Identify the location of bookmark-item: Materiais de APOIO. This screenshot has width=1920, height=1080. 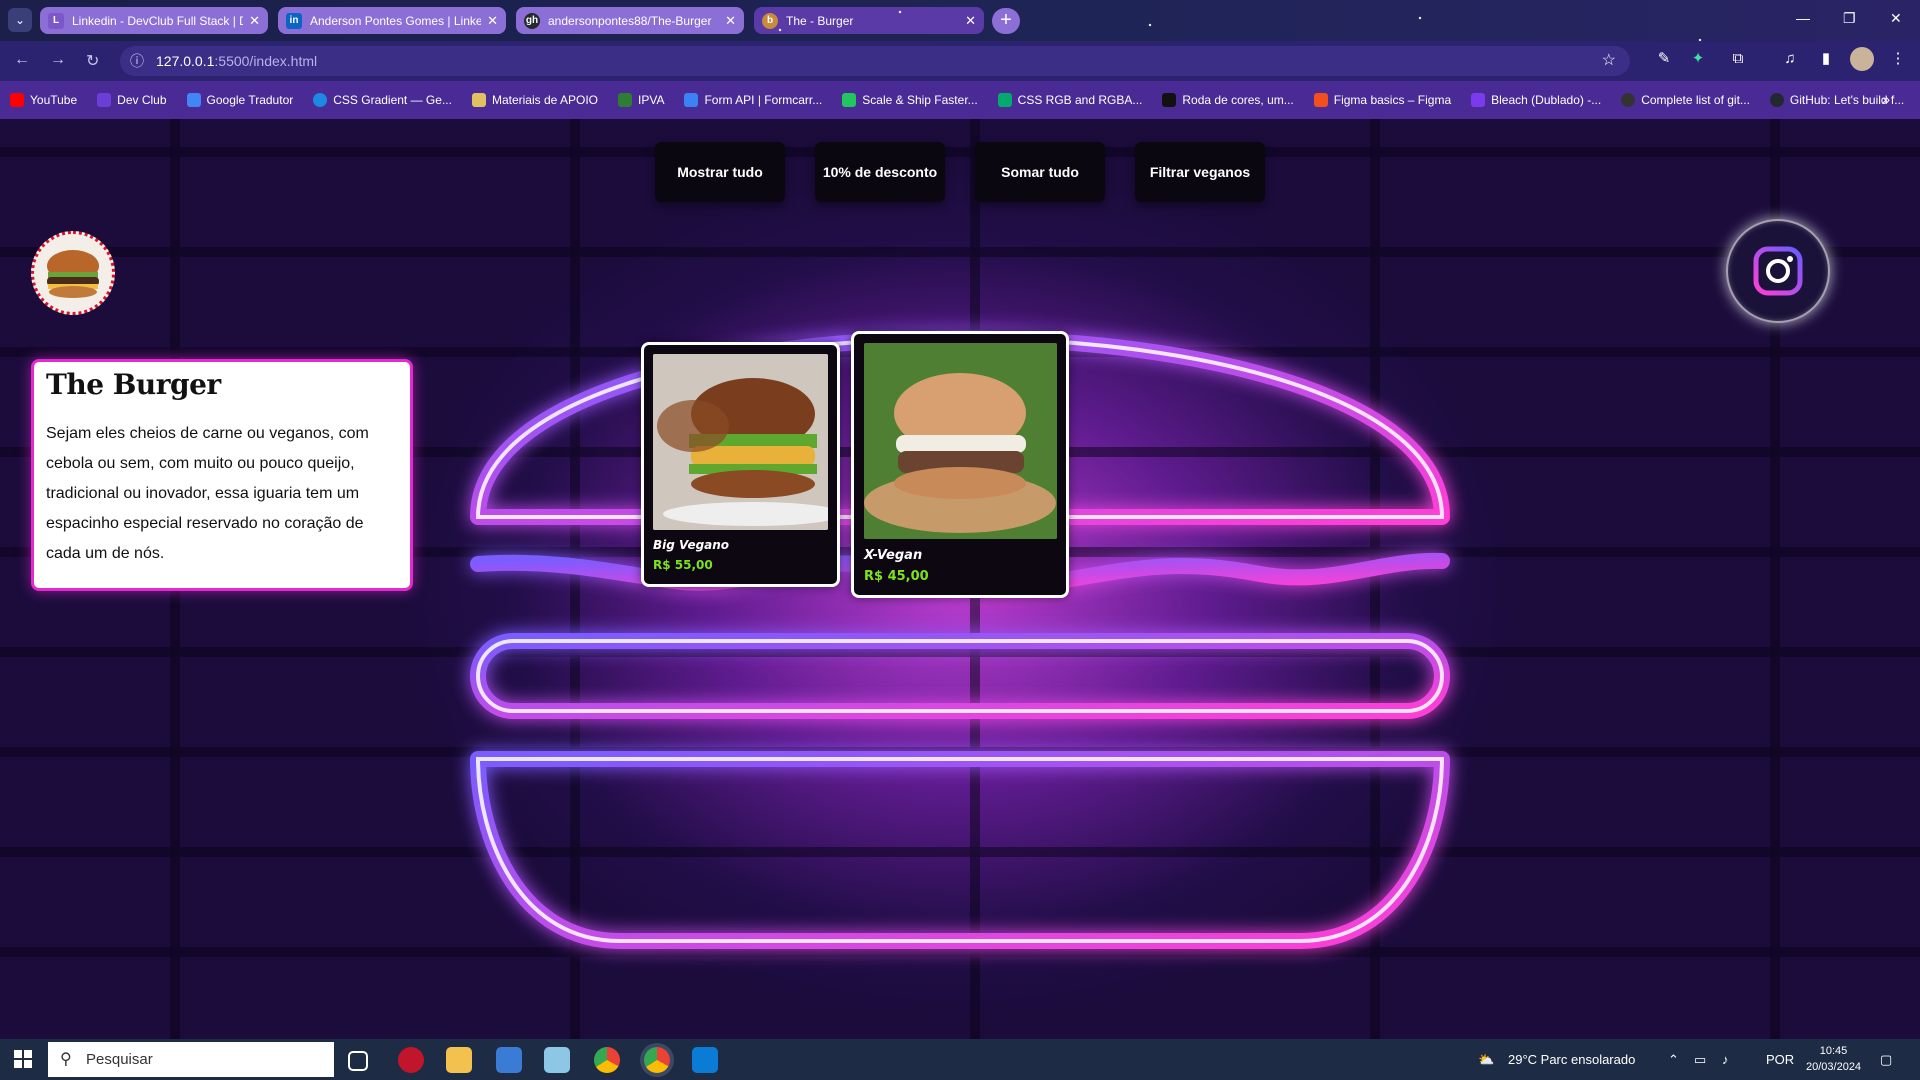
(534, 100).